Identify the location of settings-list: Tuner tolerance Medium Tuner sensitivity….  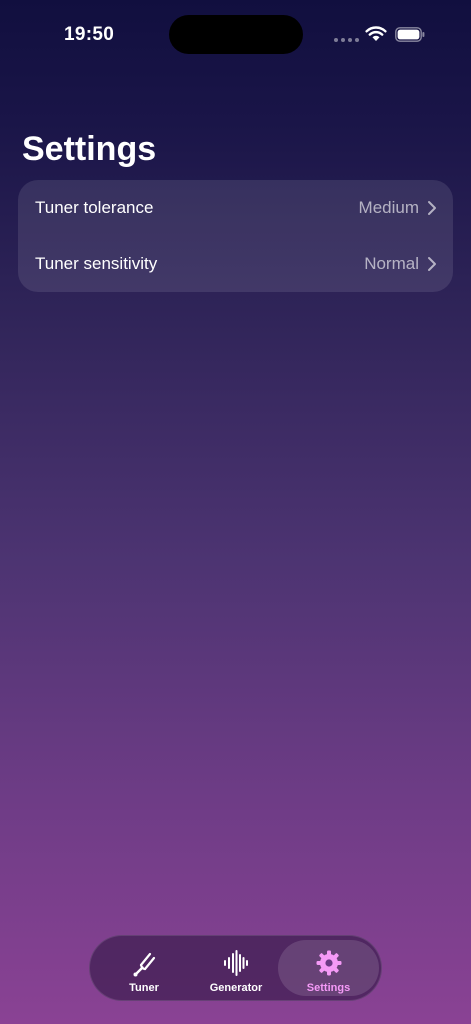
(235, 236).